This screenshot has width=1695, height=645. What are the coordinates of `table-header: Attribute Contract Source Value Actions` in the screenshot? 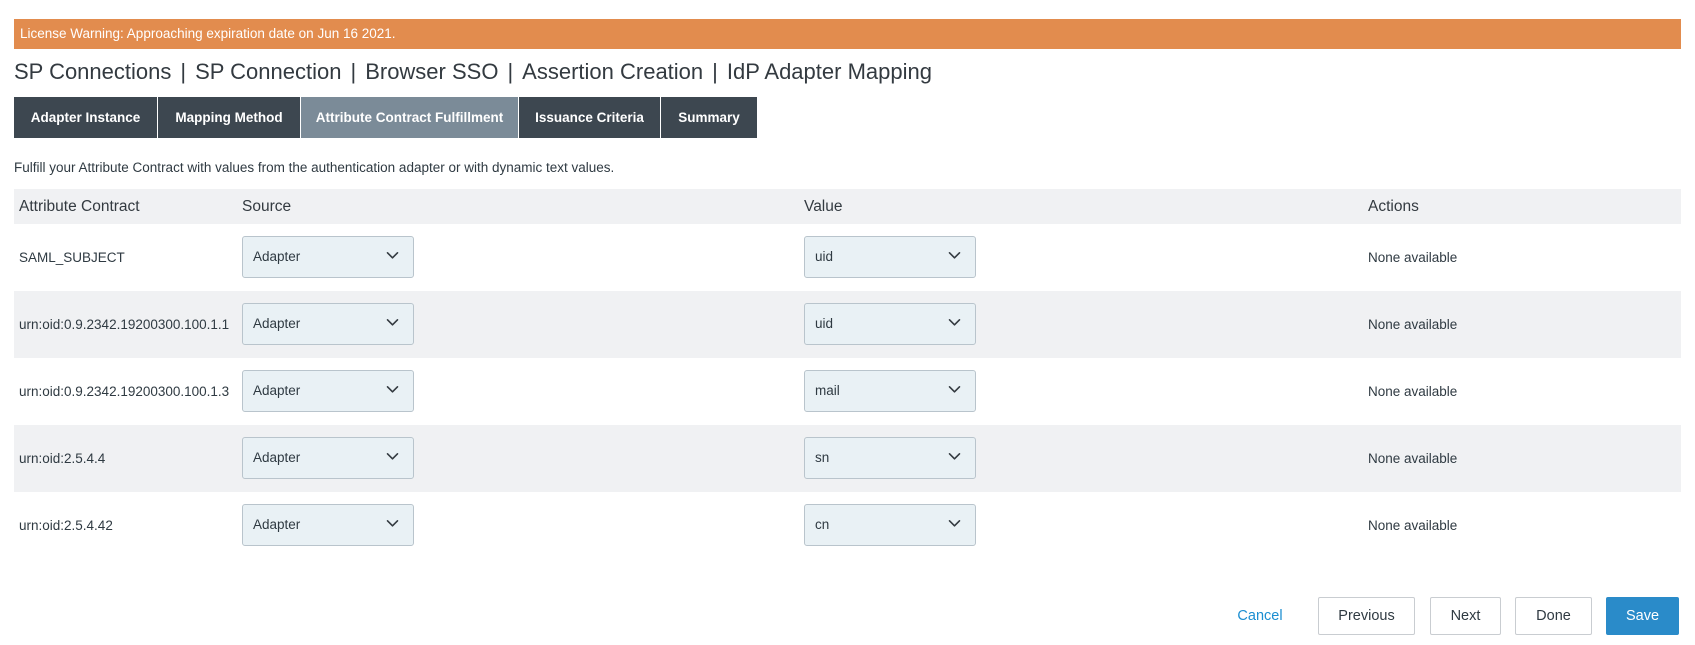 It's located at (847, 206).